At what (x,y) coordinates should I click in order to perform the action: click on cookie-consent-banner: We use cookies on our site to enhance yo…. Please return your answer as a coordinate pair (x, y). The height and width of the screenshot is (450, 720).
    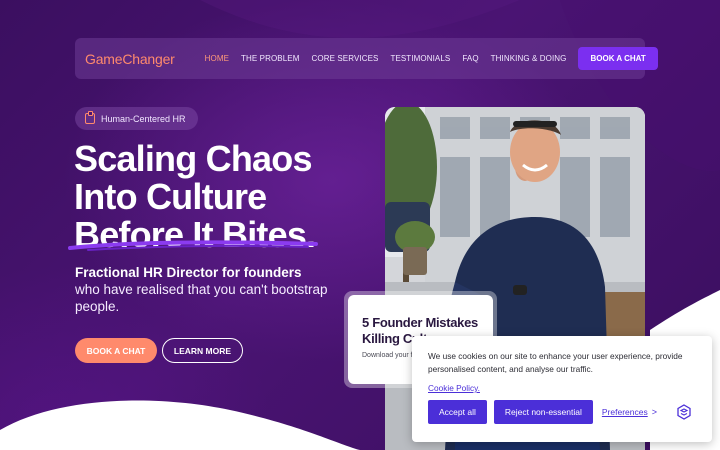
    Looking at the image, I should click on (562, 389).